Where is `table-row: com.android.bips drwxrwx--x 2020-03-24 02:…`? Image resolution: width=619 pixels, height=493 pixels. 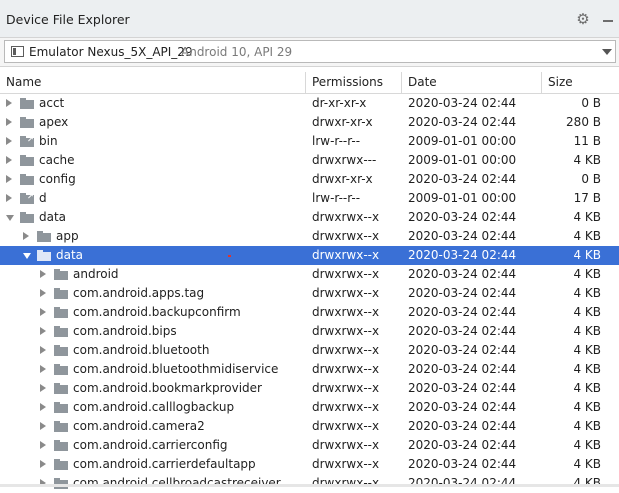 table-row: com.android.bips drwxrwx--x 2020-03-24 02:… is located at coordinates (309, 331).